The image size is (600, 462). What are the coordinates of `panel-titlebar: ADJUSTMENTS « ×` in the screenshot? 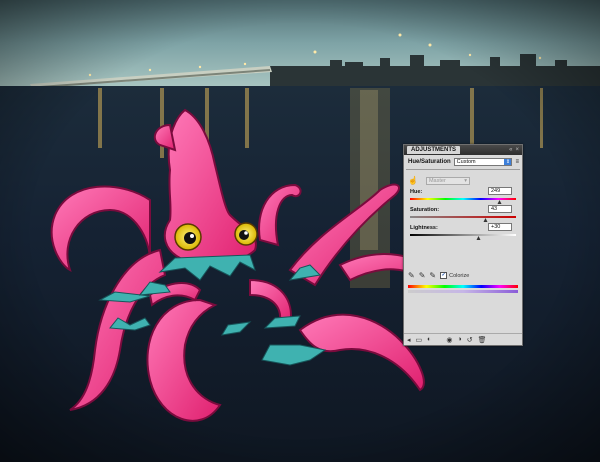 It's located at (463, 150).